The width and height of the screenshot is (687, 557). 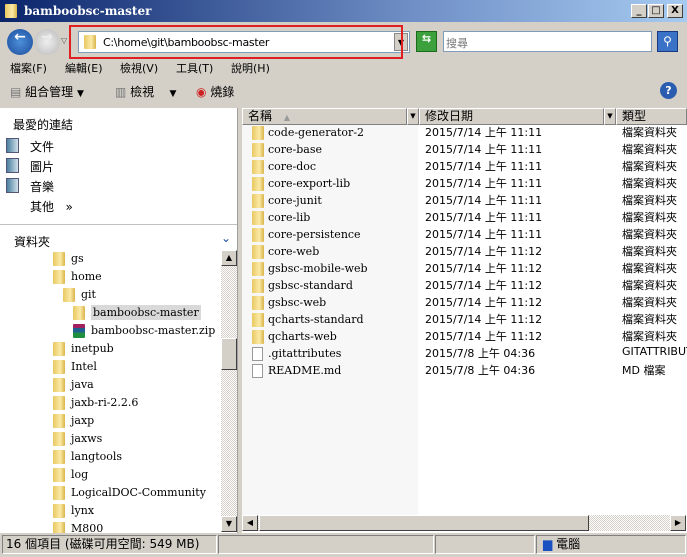 I want to click on favorite-more: 其他 », so click(x=51, y=206).